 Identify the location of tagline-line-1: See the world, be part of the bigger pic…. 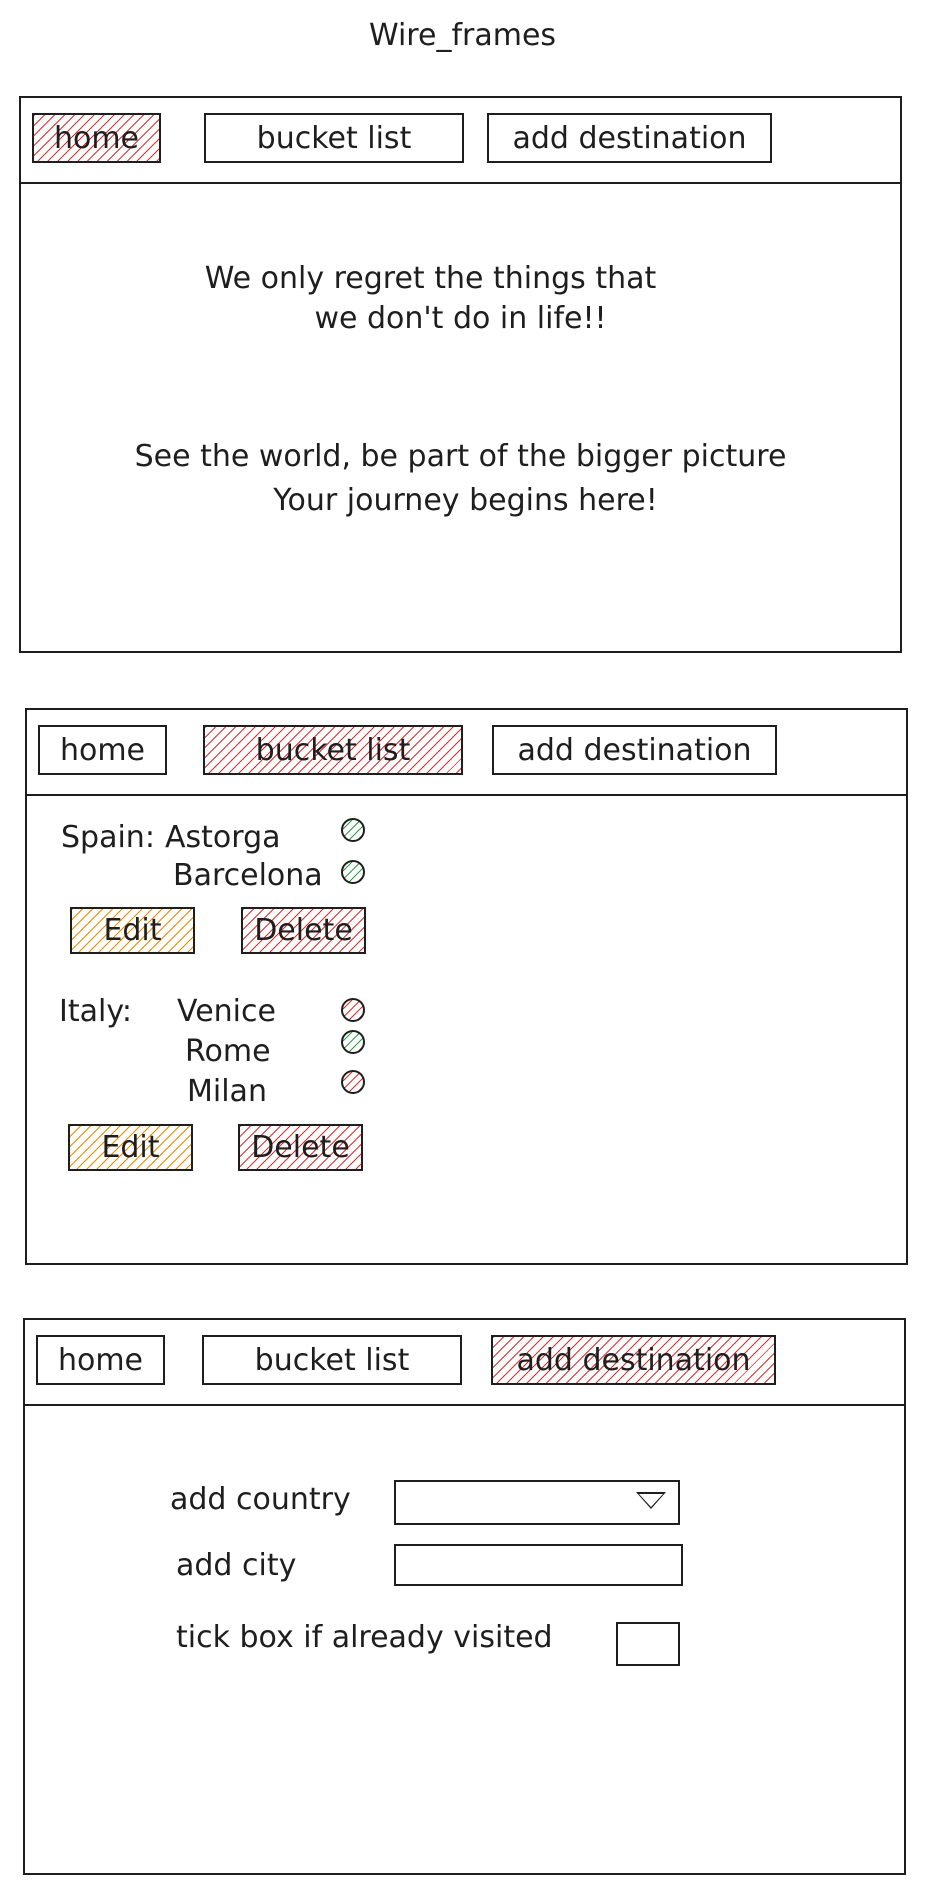
(460, 456).